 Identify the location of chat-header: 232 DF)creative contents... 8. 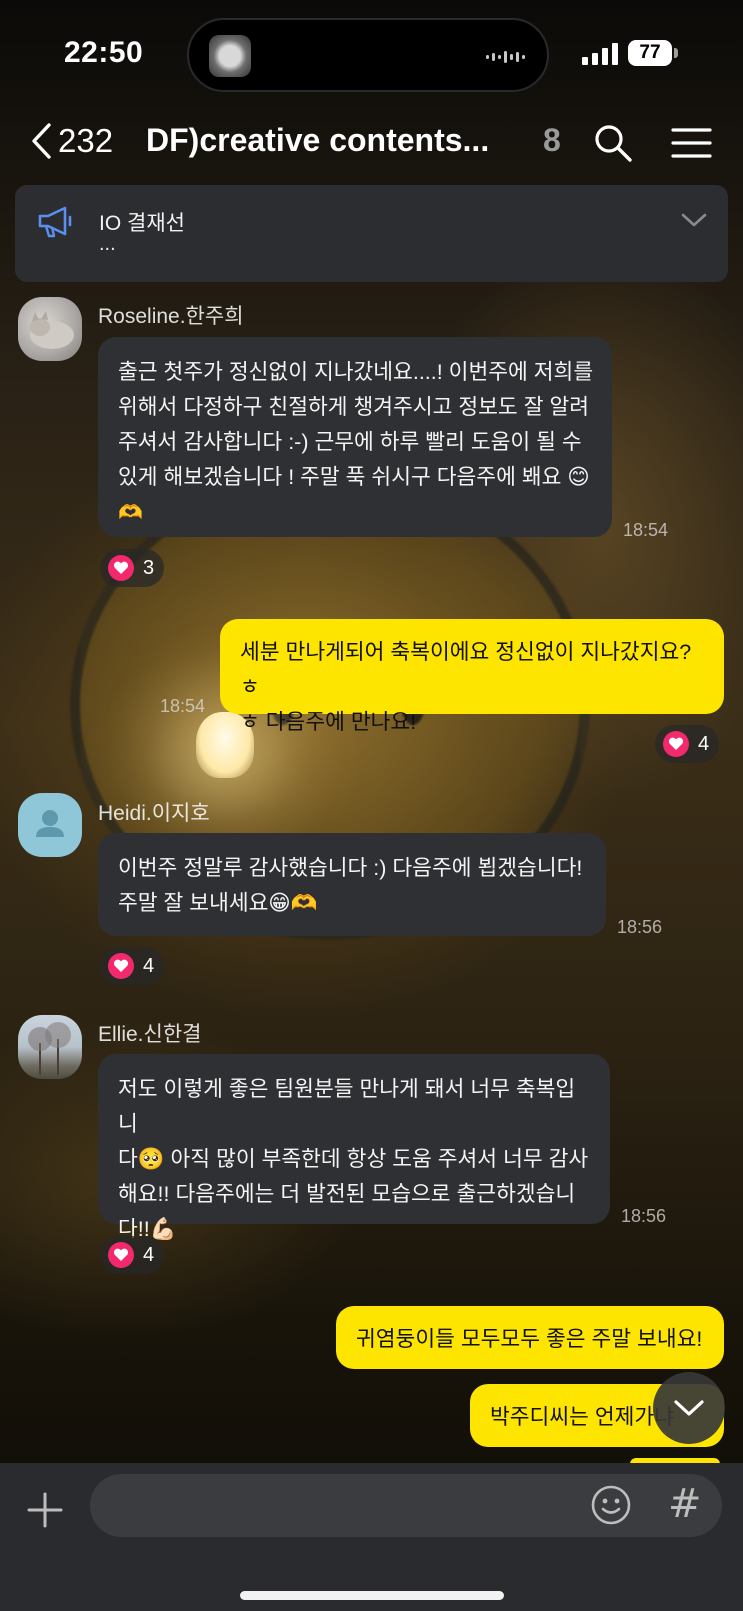
(371, 143).